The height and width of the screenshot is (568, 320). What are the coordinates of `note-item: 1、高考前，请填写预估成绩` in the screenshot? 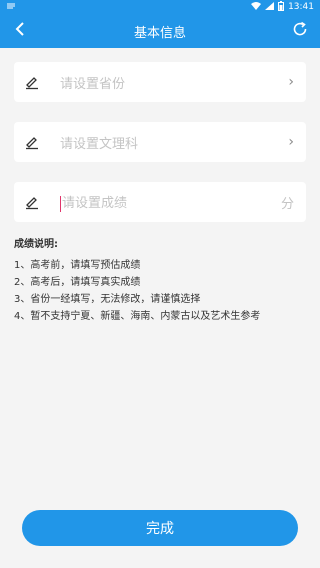 It's located at (77, 265).